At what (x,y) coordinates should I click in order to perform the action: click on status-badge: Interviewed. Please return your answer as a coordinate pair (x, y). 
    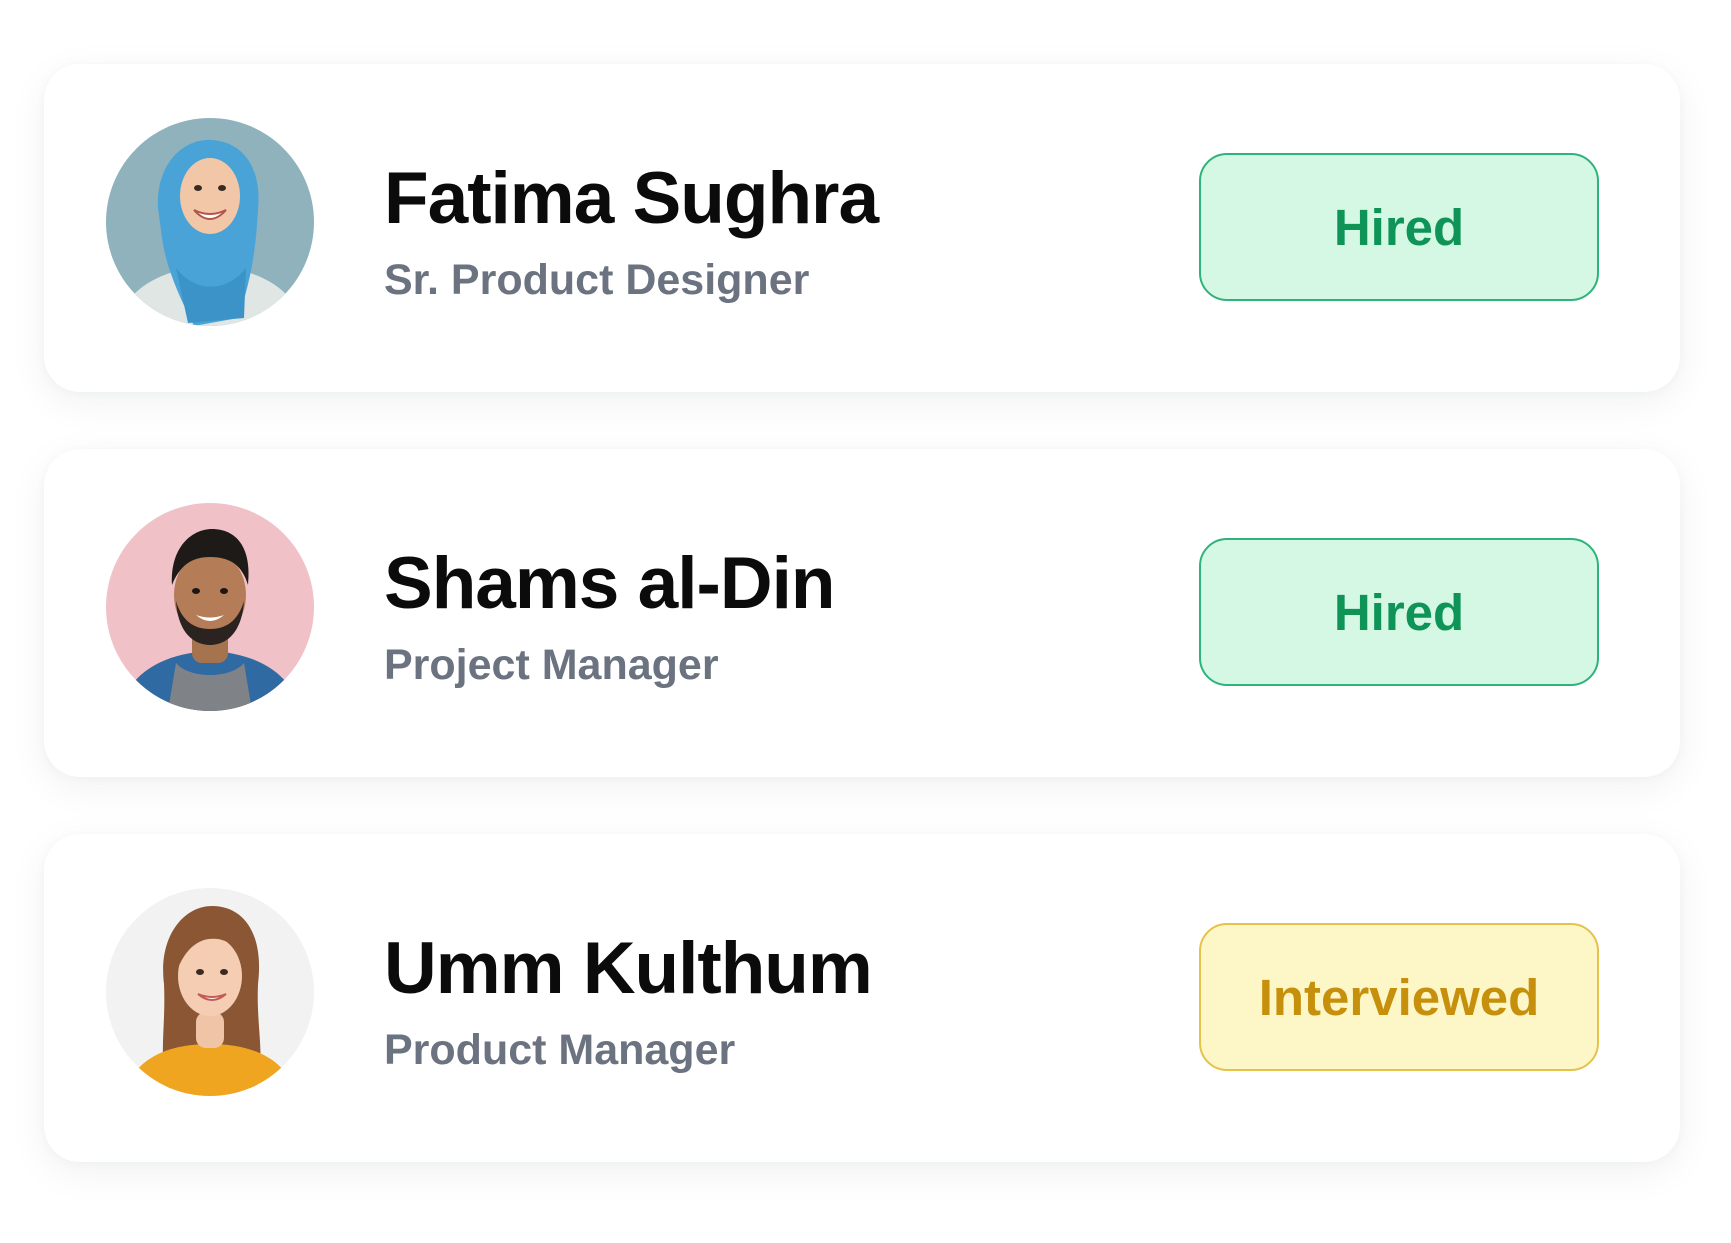
    Looking at the image, I should click on (1399, 997).